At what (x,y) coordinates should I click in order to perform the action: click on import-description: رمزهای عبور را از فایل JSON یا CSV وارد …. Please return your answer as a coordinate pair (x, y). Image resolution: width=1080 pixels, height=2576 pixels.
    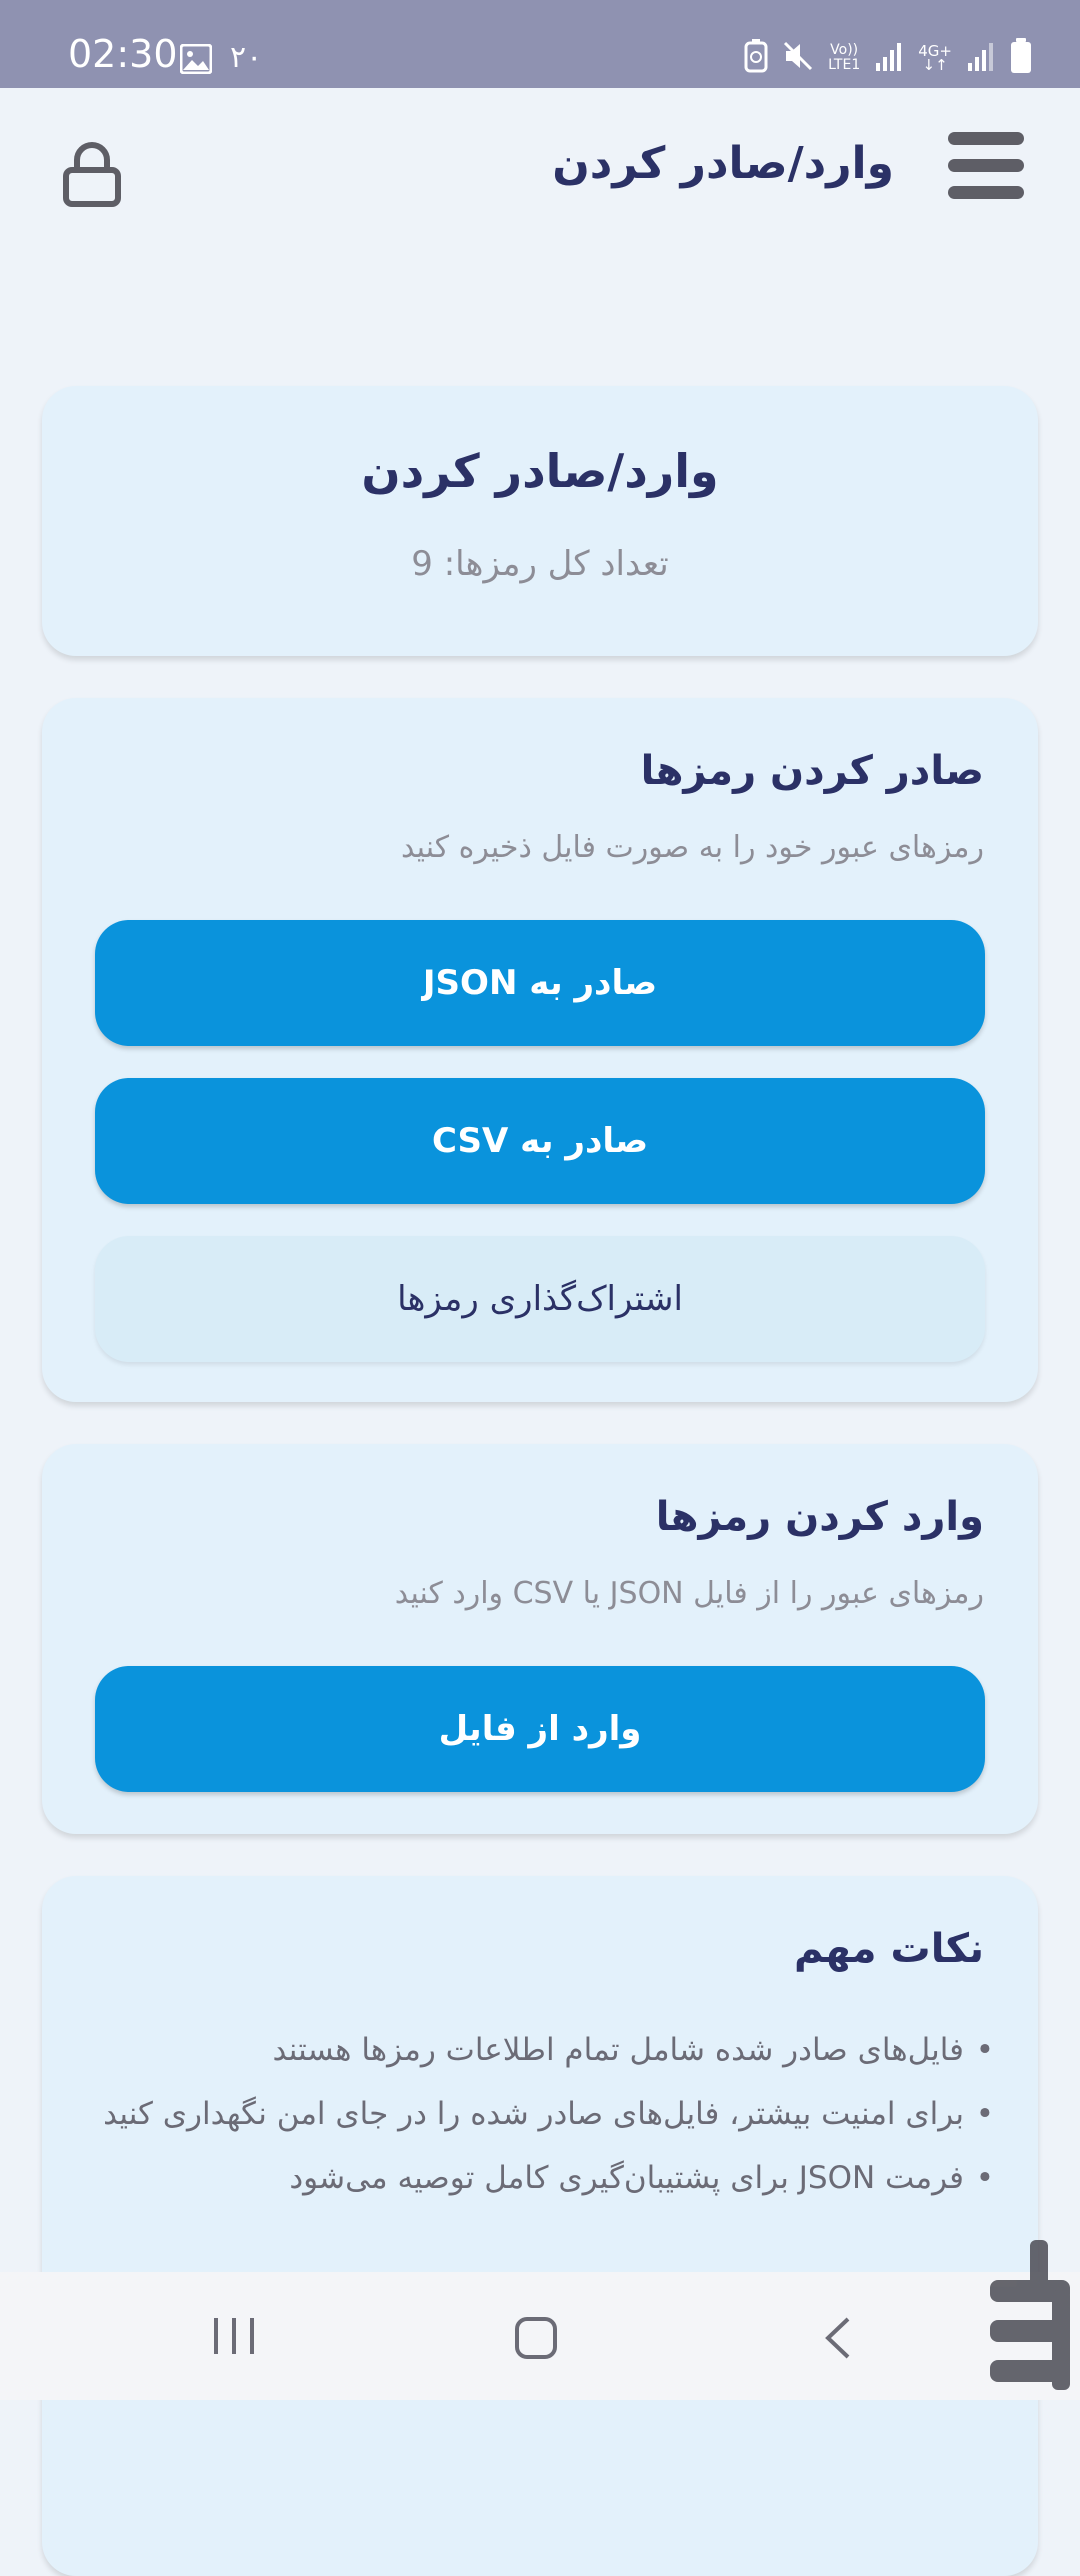
    Looking at the image, I should click on (689, 1593).